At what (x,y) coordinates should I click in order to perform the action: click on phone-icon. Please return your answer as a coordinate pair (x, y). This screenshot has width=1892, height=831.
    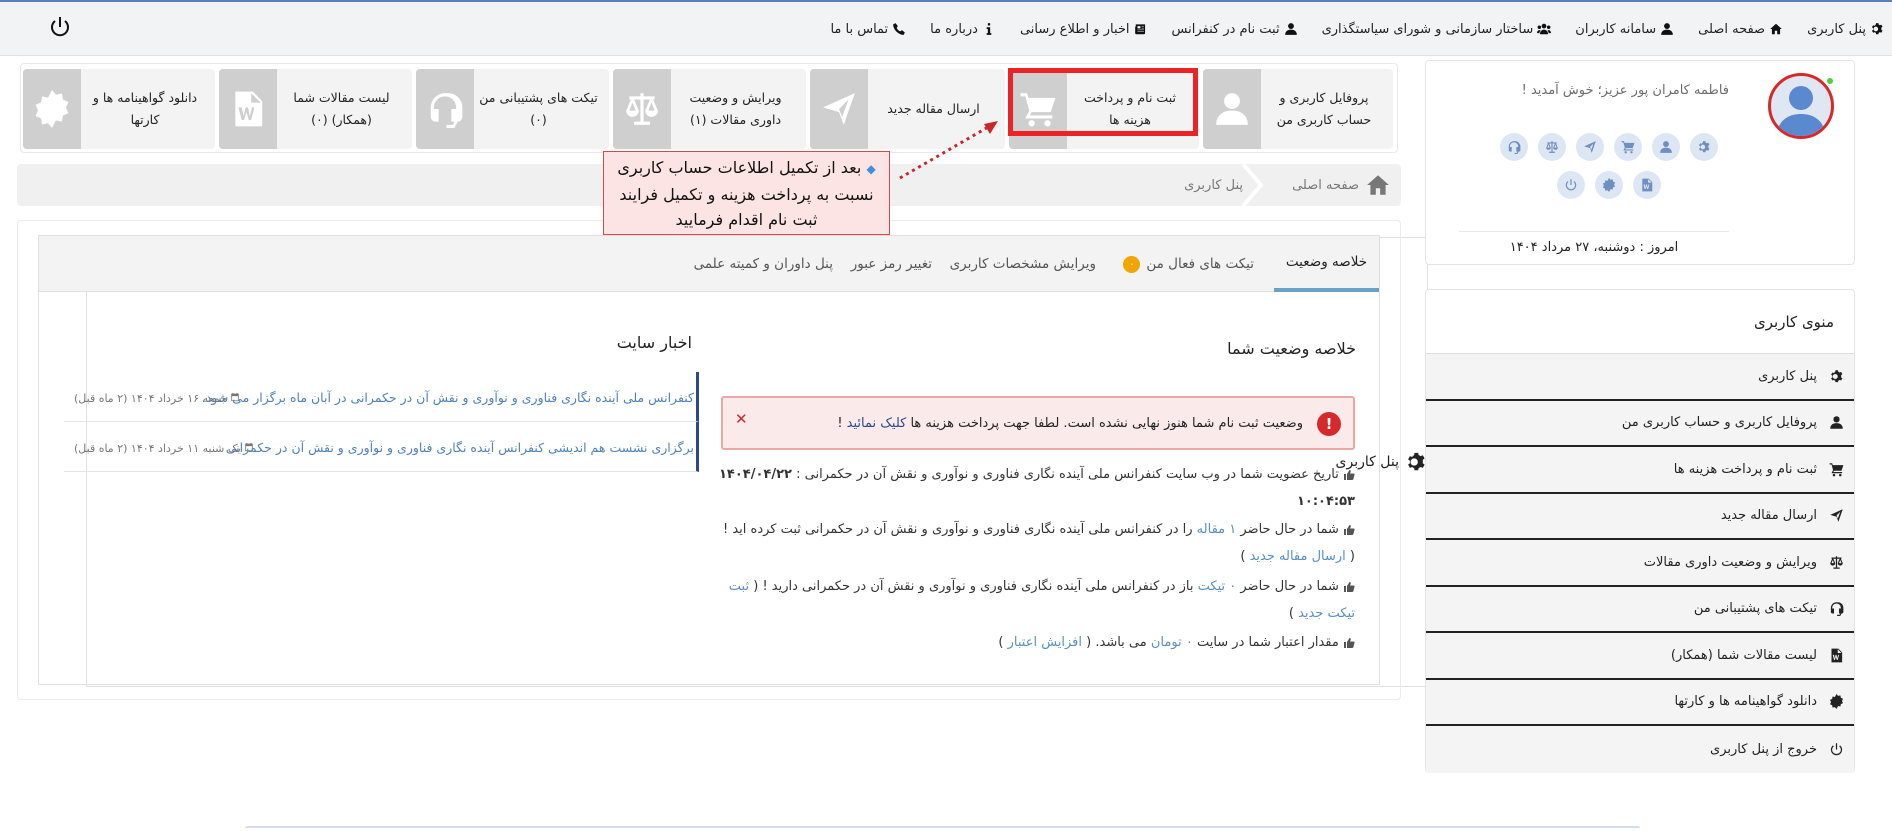
    Looking at the image, I should click on (899, 29).